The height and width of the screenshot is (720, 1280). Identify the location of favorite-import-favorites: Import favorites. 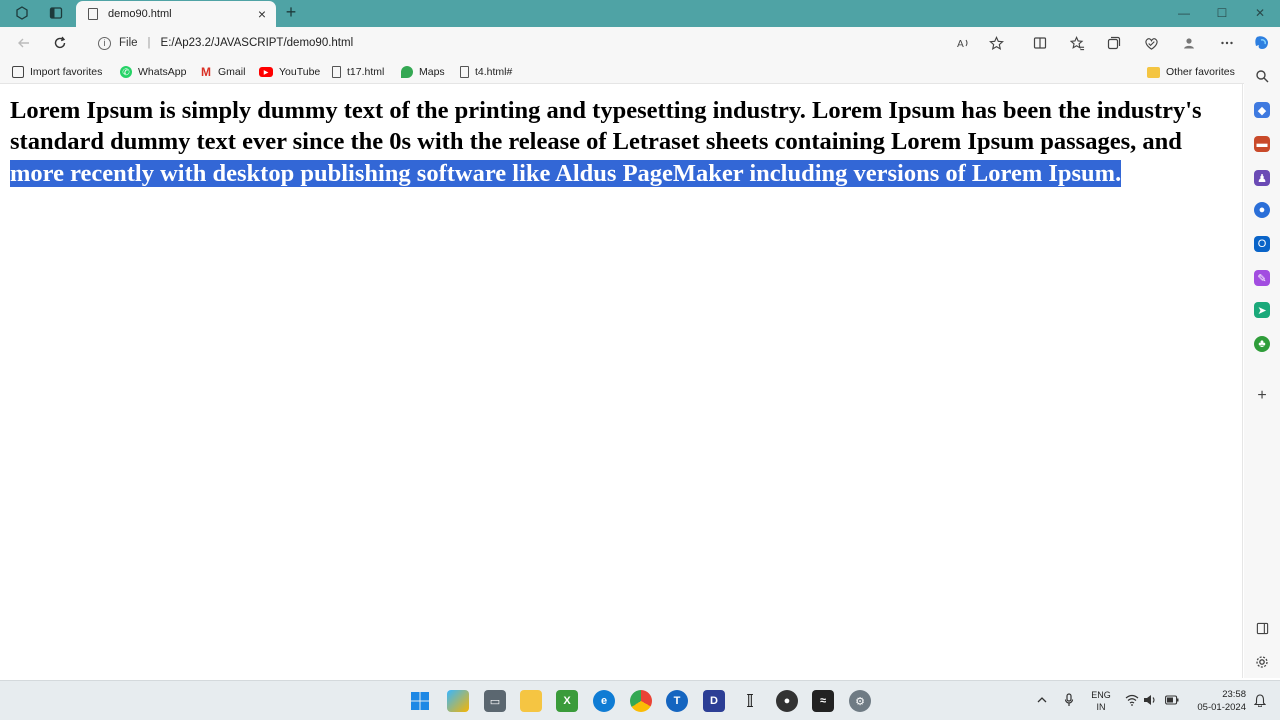
(57, 72).